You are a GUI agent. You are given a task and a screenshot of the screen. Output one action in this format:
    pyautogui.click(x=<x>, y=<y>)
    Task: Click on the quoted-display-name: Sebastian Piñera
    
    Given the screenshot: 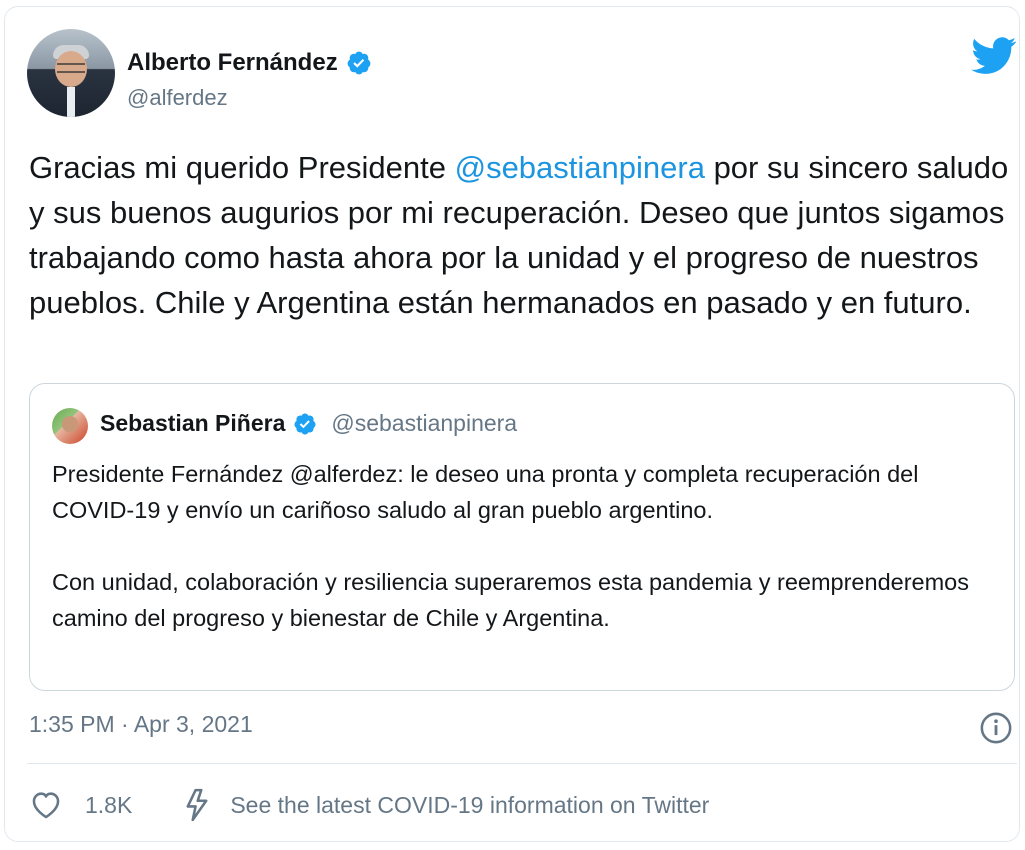 What is the action you would take?
    pyautogui.click(x=193, y=423)
    